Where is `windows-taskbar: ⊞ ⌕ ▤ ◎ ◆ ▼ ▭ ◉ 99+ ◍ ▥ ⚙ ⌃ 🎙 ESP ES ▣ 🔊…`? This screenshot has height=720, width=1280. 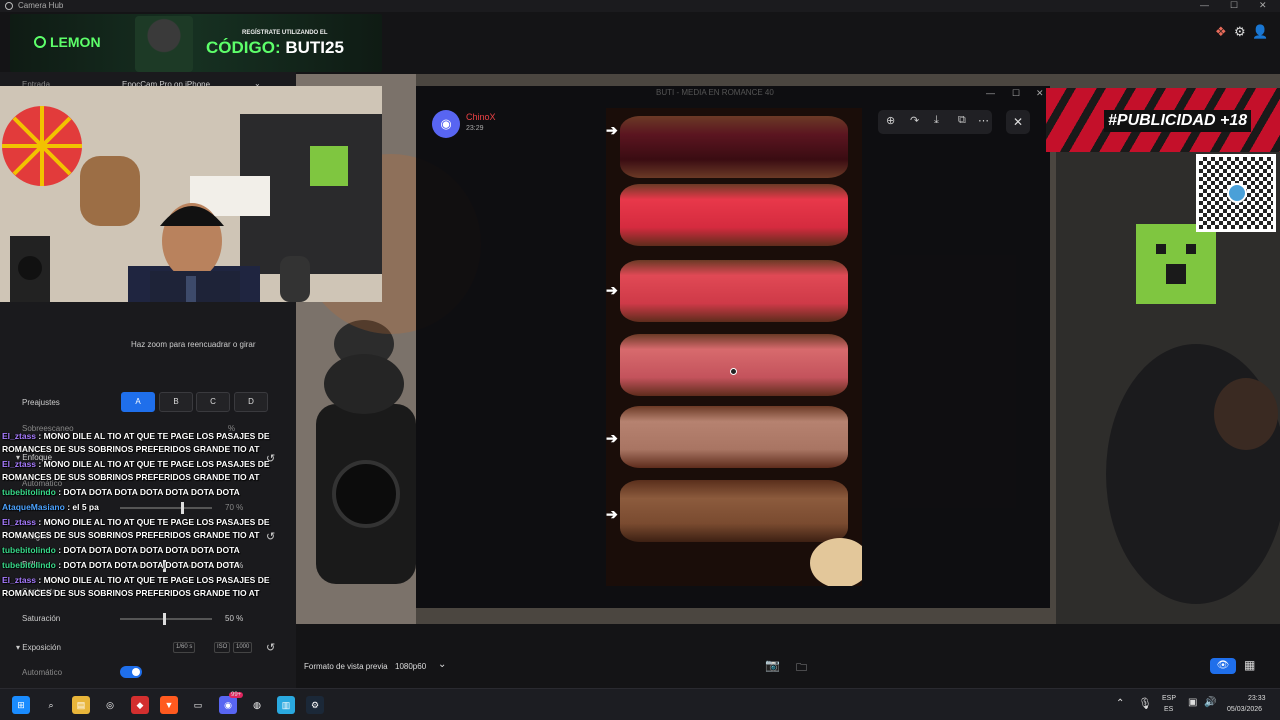 windows-taskbar: ⊞ ⌕ ▤ ◎ ◆ ▼ ▭ ◉ 99+ ◍ ▥ ⚙ ⌃ 🎙 ESP ES ▣ 🔊… is located at coordinates (640, 704).